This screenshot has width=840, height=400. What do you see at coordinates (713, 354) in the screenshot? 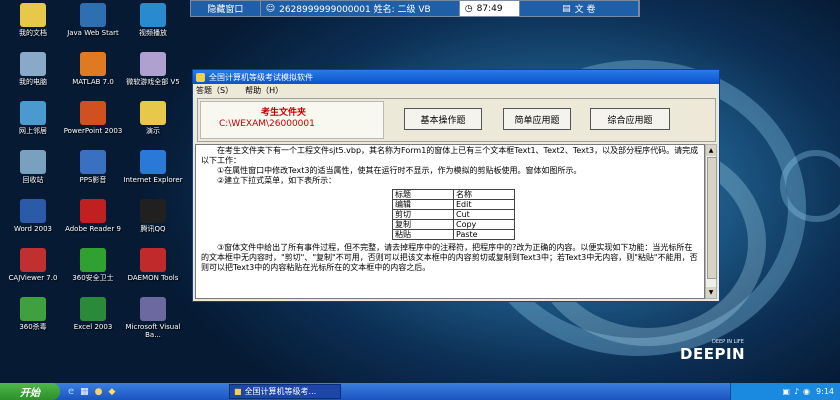
I see `deepin-logo: DEEPIN` at bounding box center [713, 354].